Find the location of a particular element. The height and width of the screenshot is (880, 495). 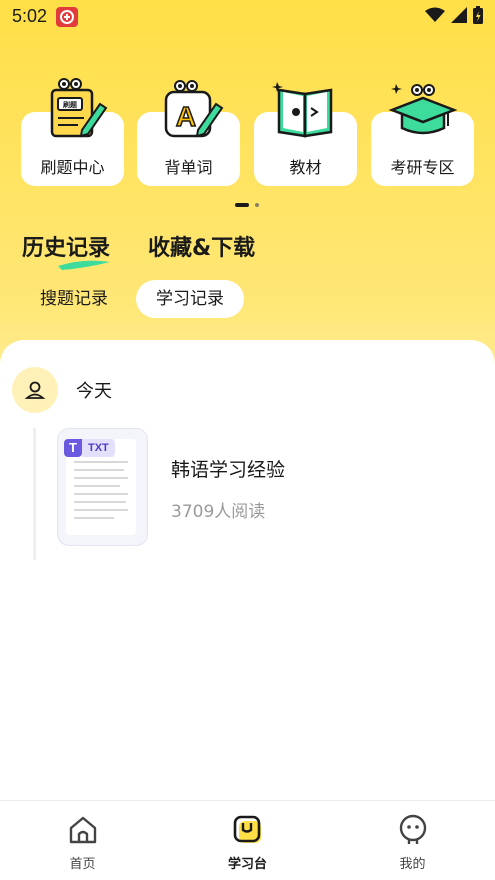

pager-dot-active is located at coordinates (242, 205).